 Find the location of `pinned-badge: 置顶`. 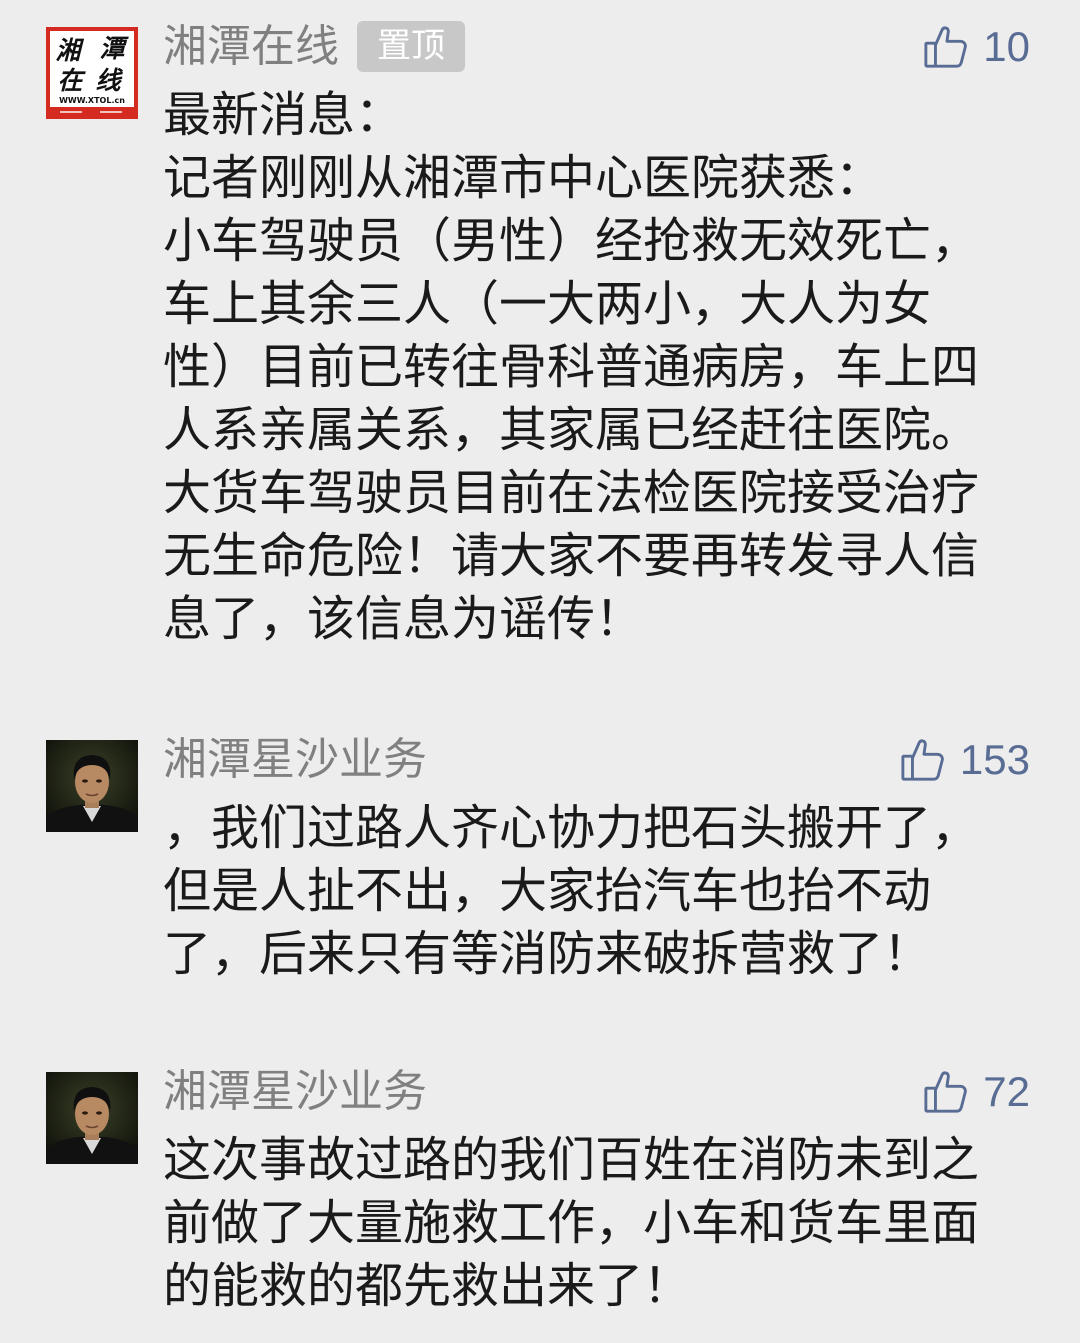

pinned-badge: 置顶 is located at coordinates (411, 46).